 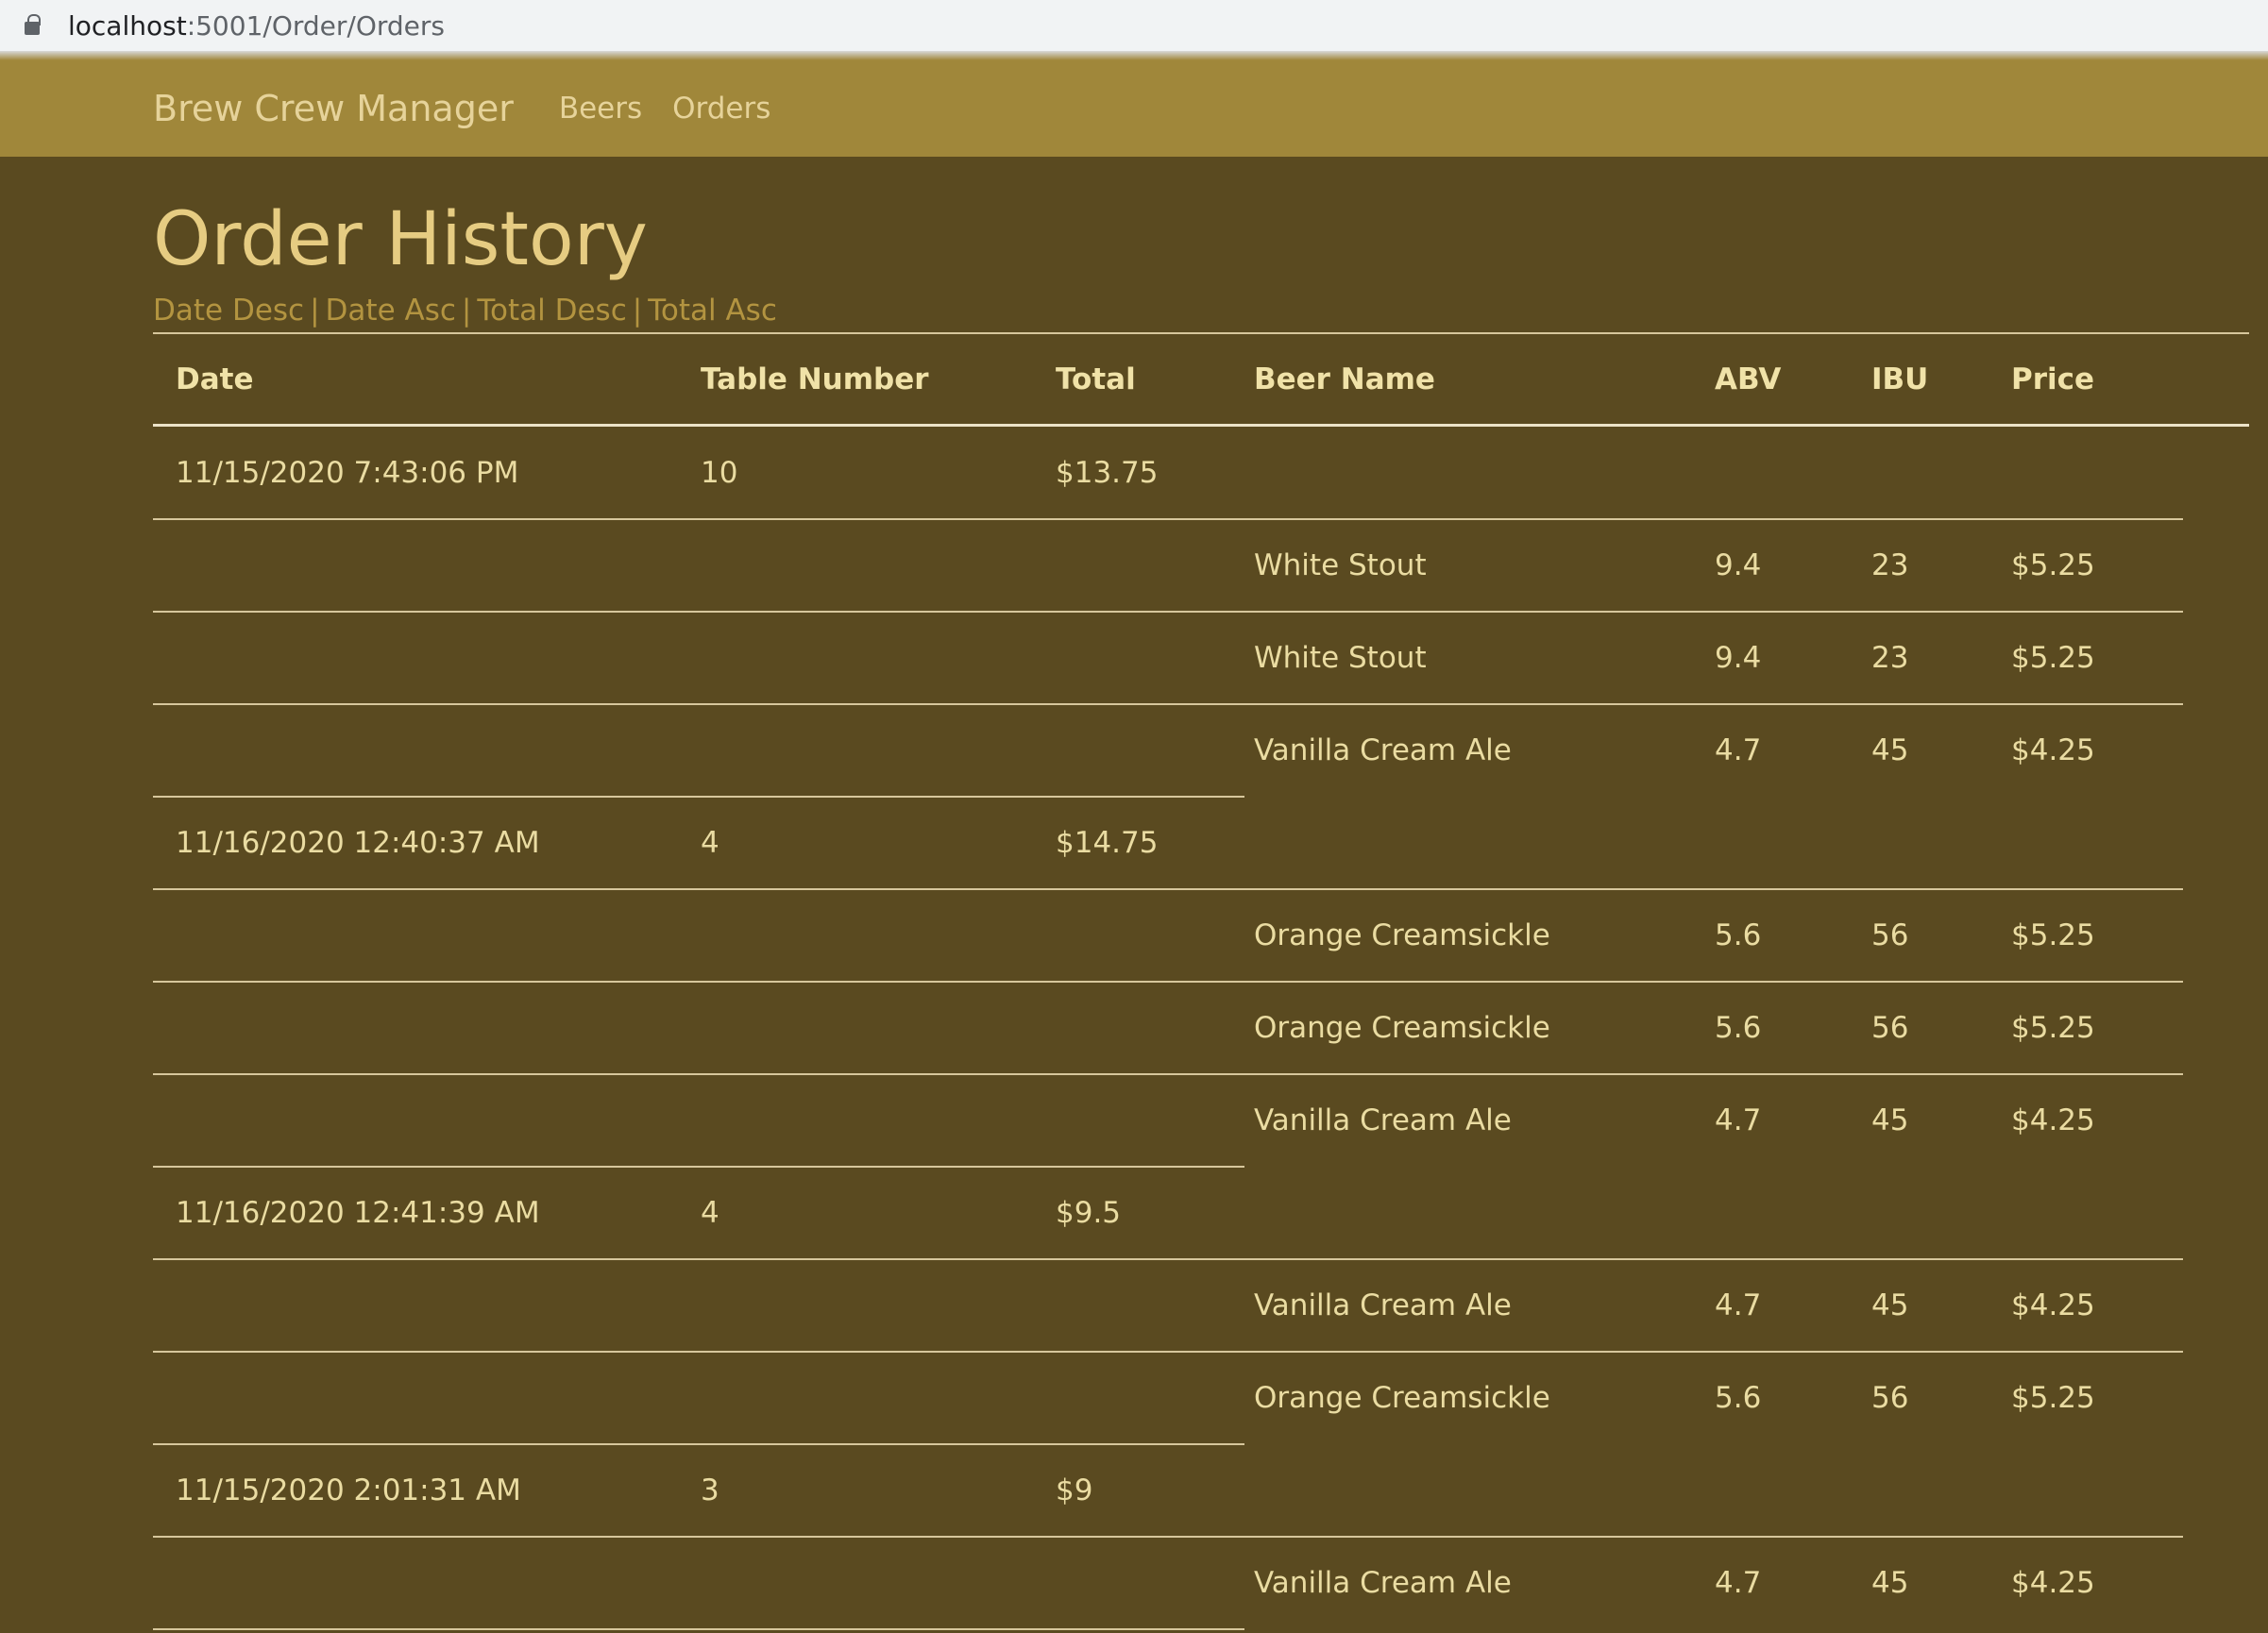 I want to click on url-host: localhost, so click(x=127, y=25).